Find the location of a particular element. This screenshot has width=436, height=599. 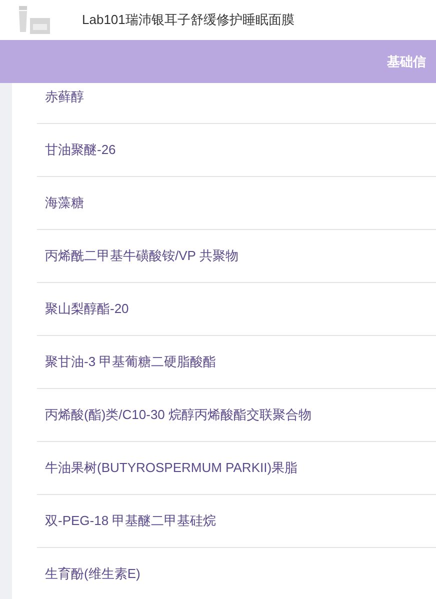

ingredient-name: 生育酚(维生素E) is located at coordinates (92, 574).